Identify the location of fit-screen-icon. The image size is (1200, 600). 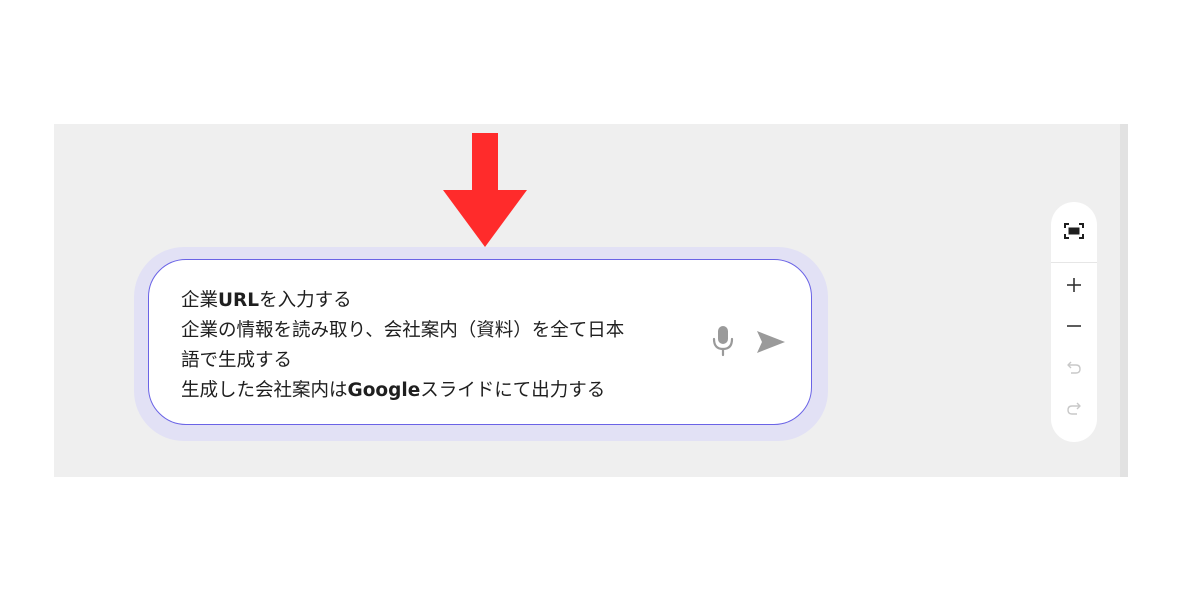
(1074, 231).